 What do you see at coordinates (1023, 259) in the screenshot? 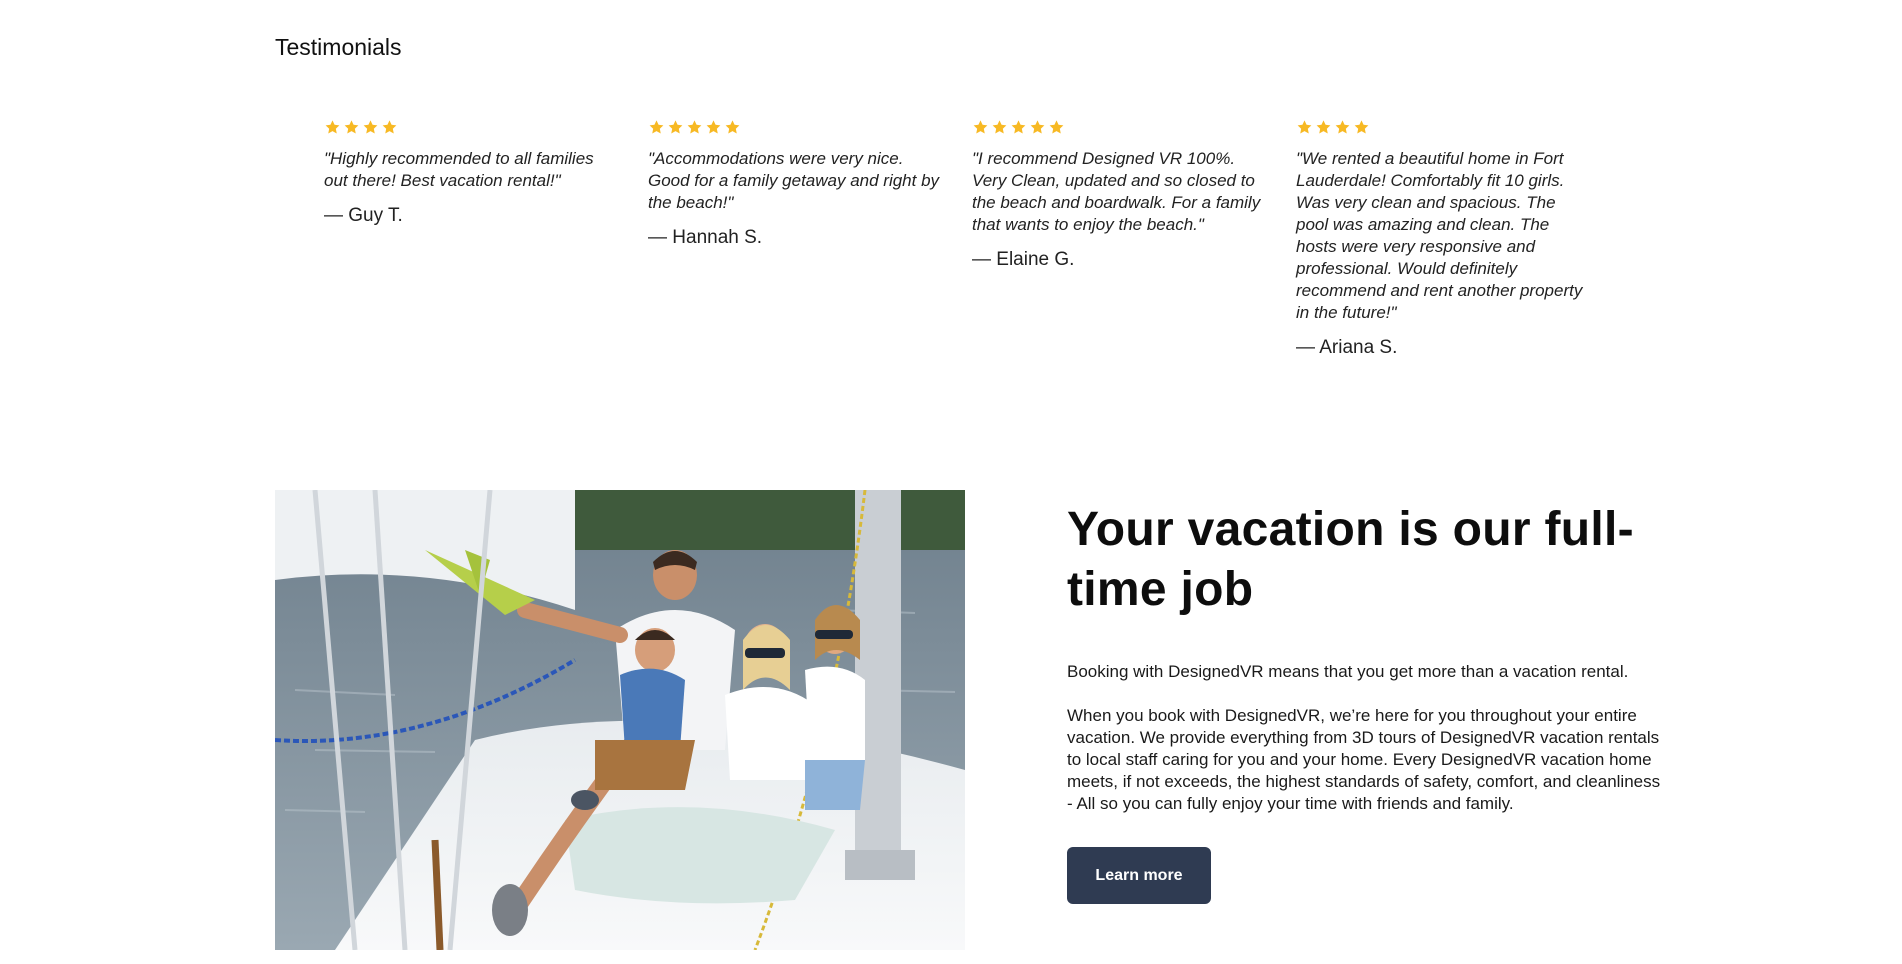
I see `testimonial-author: — Elaine G.` at bounding box center [1023, 259].